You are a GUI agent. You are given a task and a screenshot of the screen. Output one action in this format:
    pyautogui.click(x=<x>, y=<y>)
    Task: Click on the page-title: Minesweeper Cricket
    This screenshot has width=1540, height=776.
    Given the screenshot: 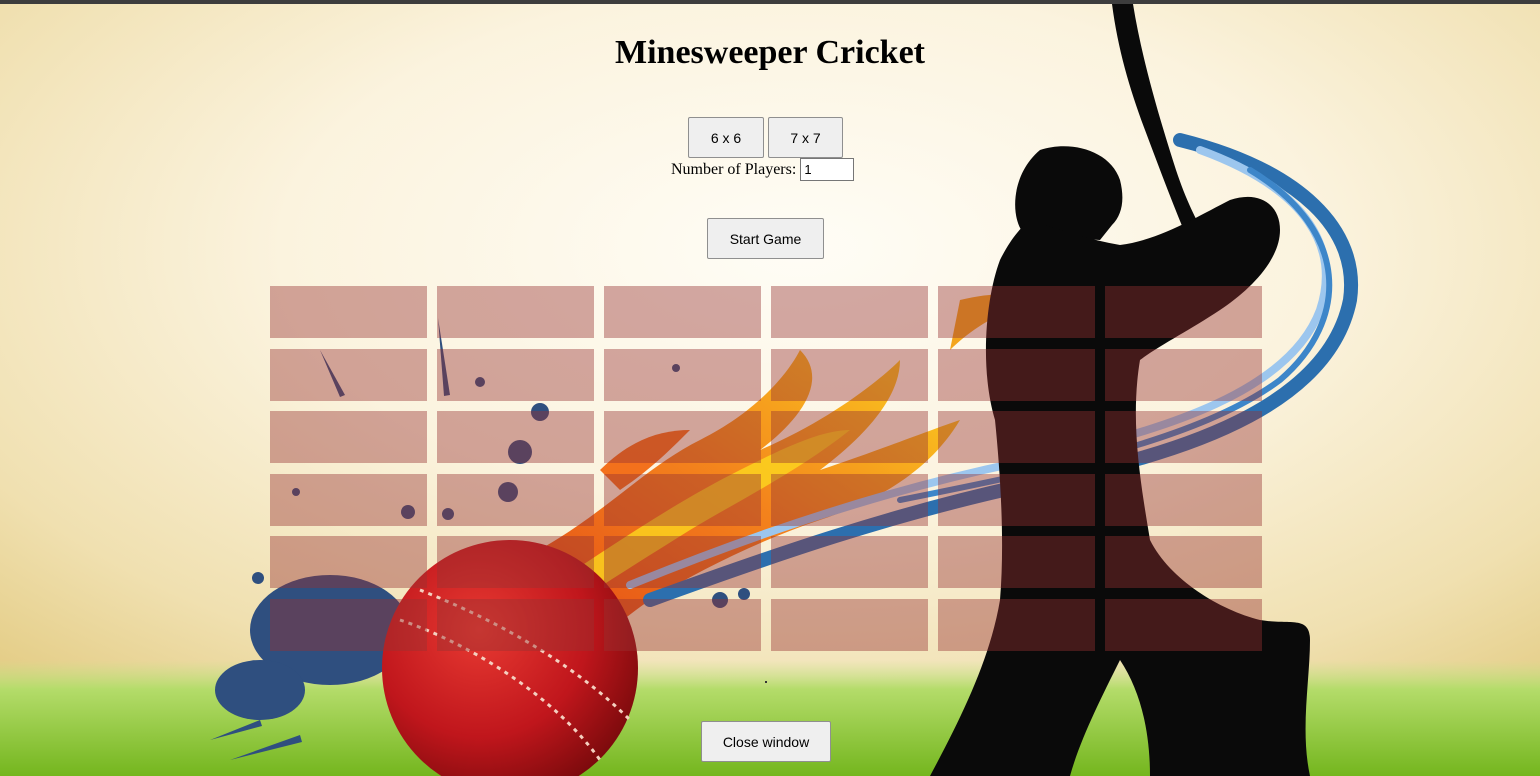 What is the action you would take?
    pyautogui.click(x=770, y=52)
    